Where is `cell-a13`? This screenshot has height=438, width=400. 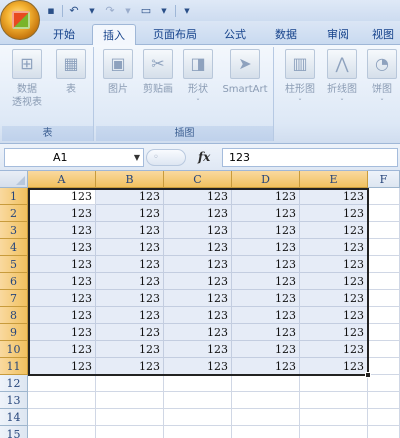 cell-a13 is located at coordinates (62, 400).